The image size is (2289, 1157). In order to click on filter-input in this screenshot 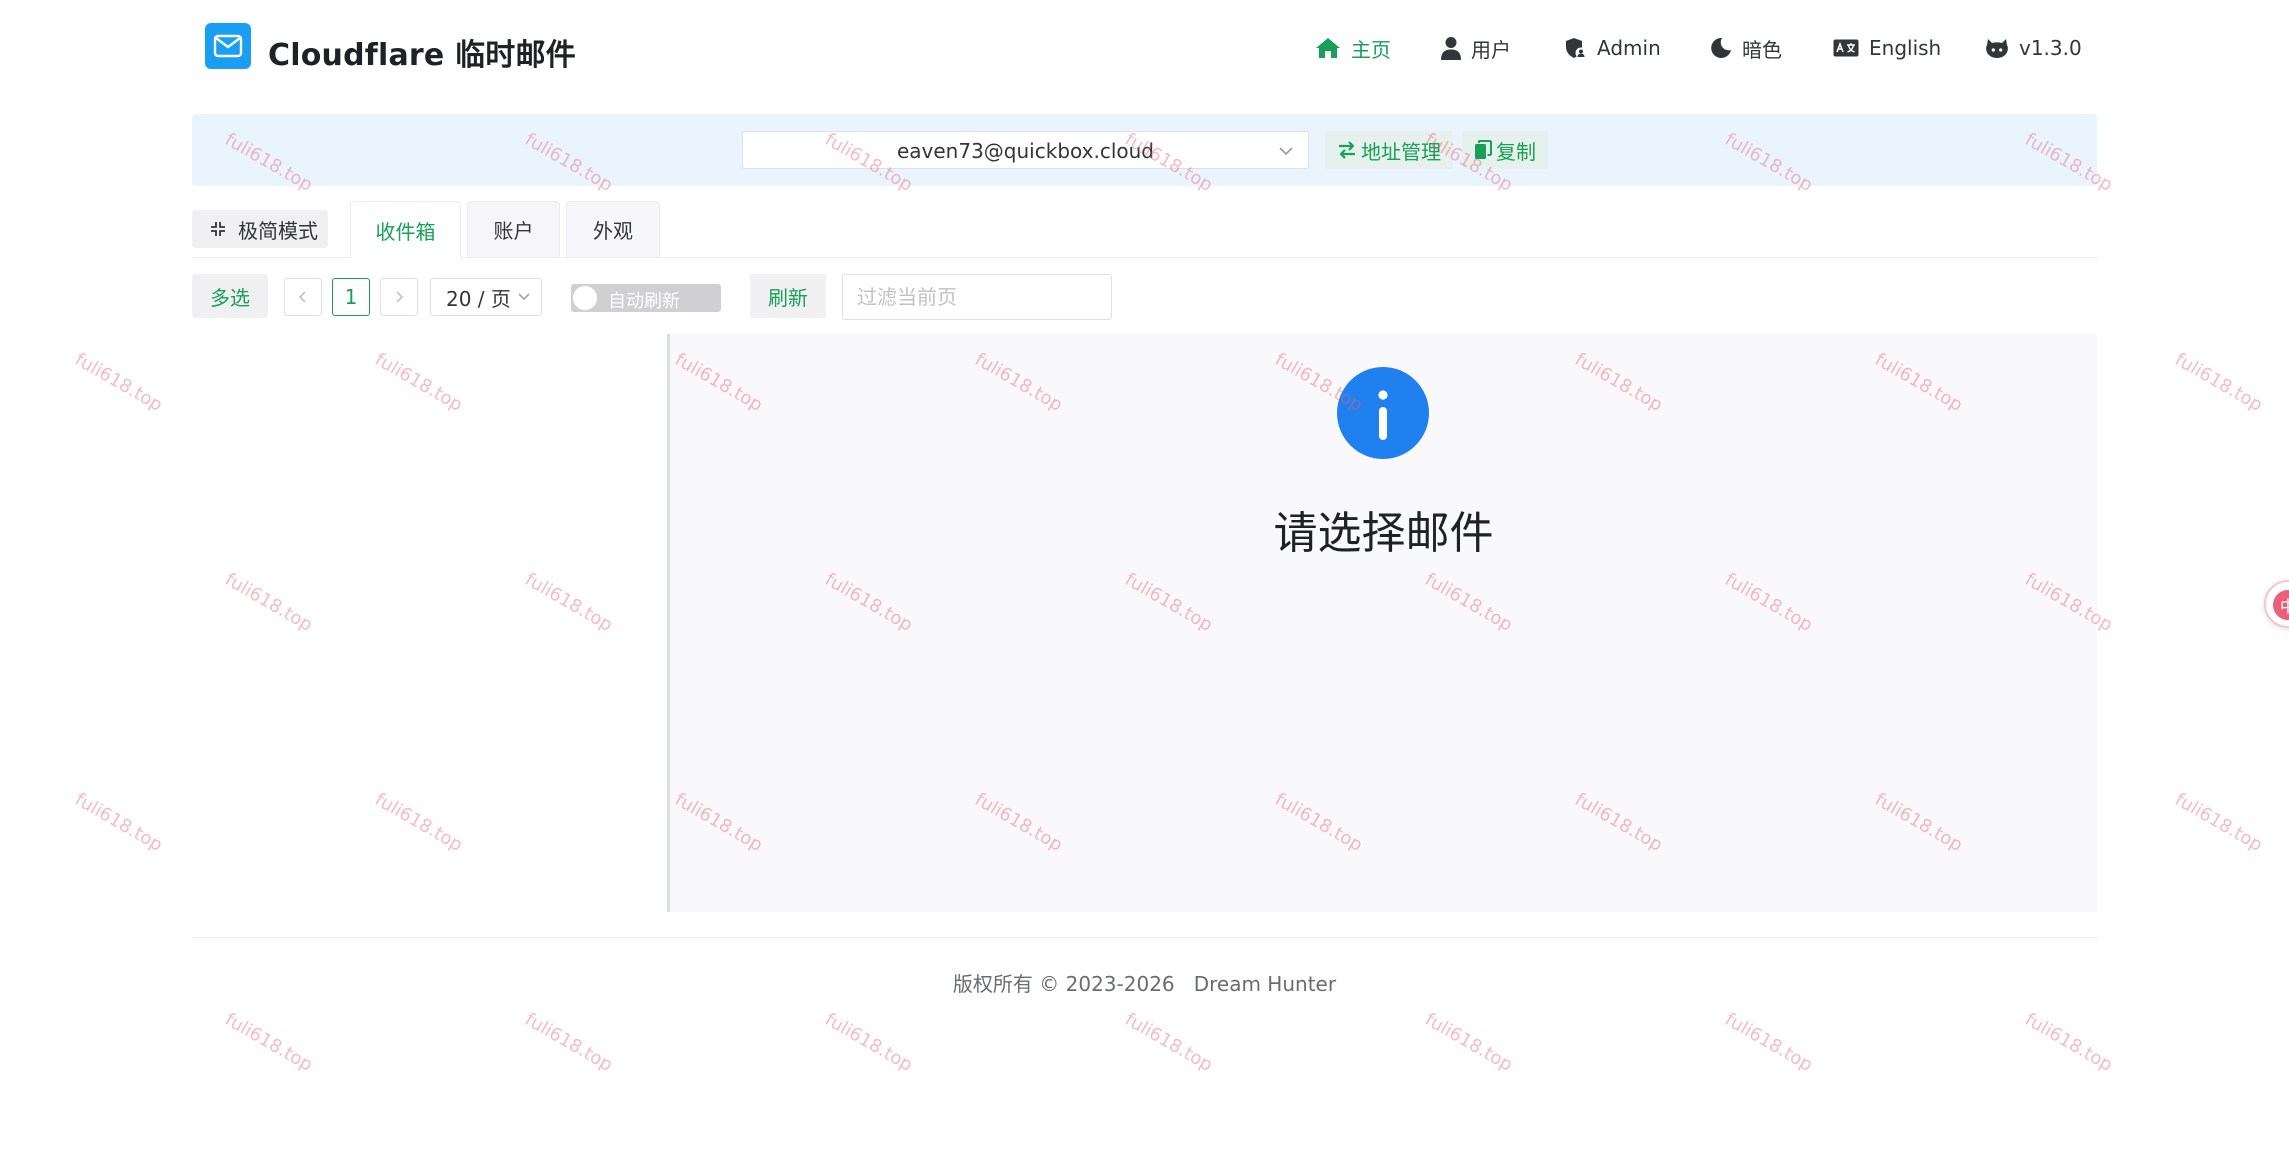, I will do `click(977, 297)`.